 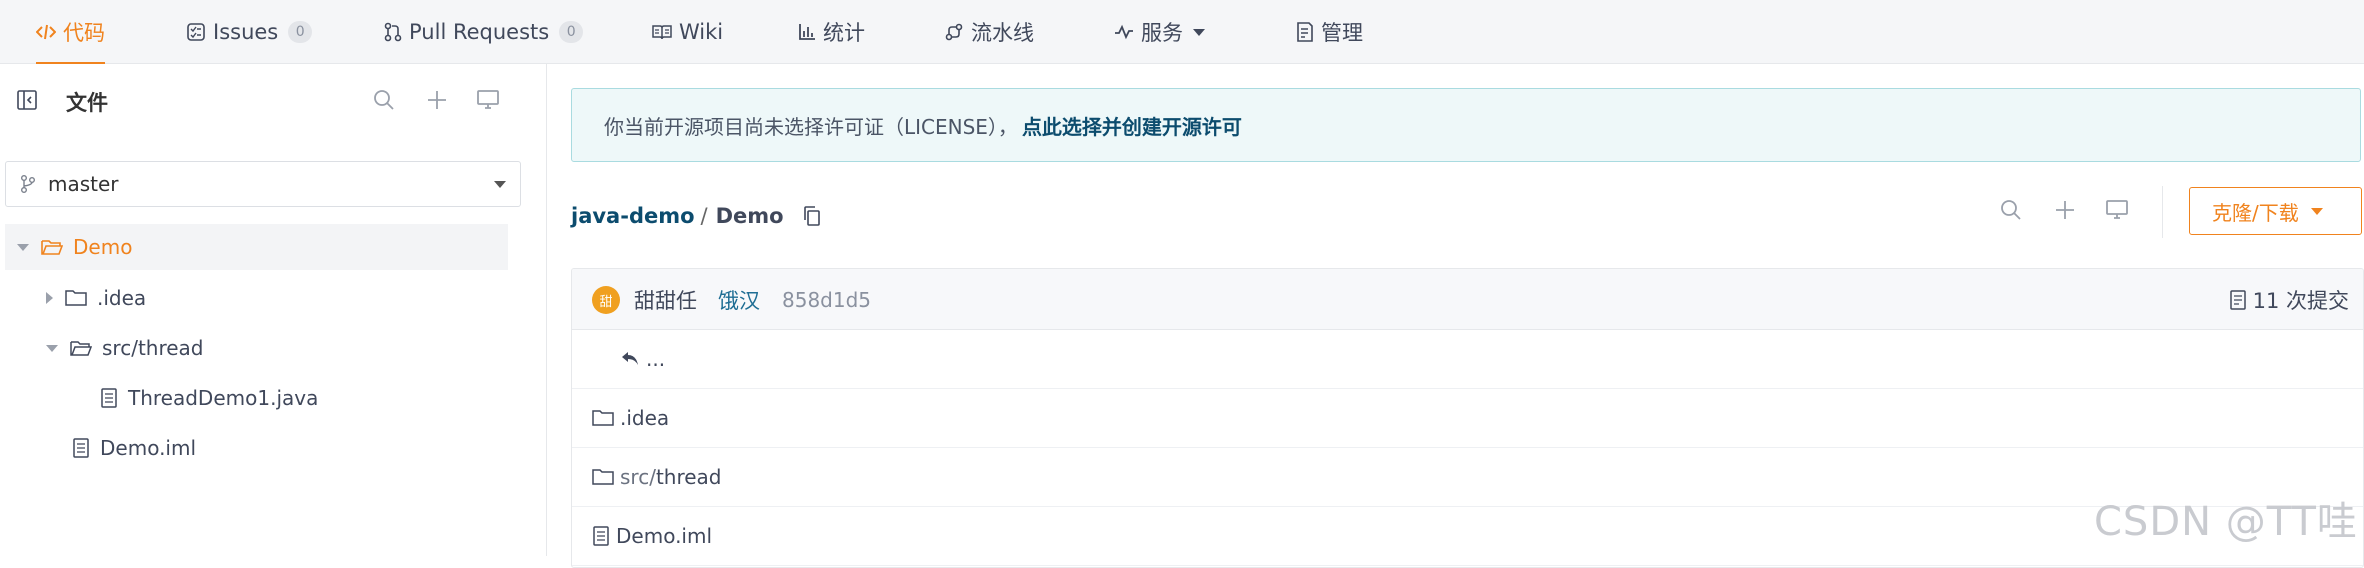 What do you see at coordinates (256, 247) in the screenshot?
I see `tree-item-demo: Demo` at bounding box center [256, 247].